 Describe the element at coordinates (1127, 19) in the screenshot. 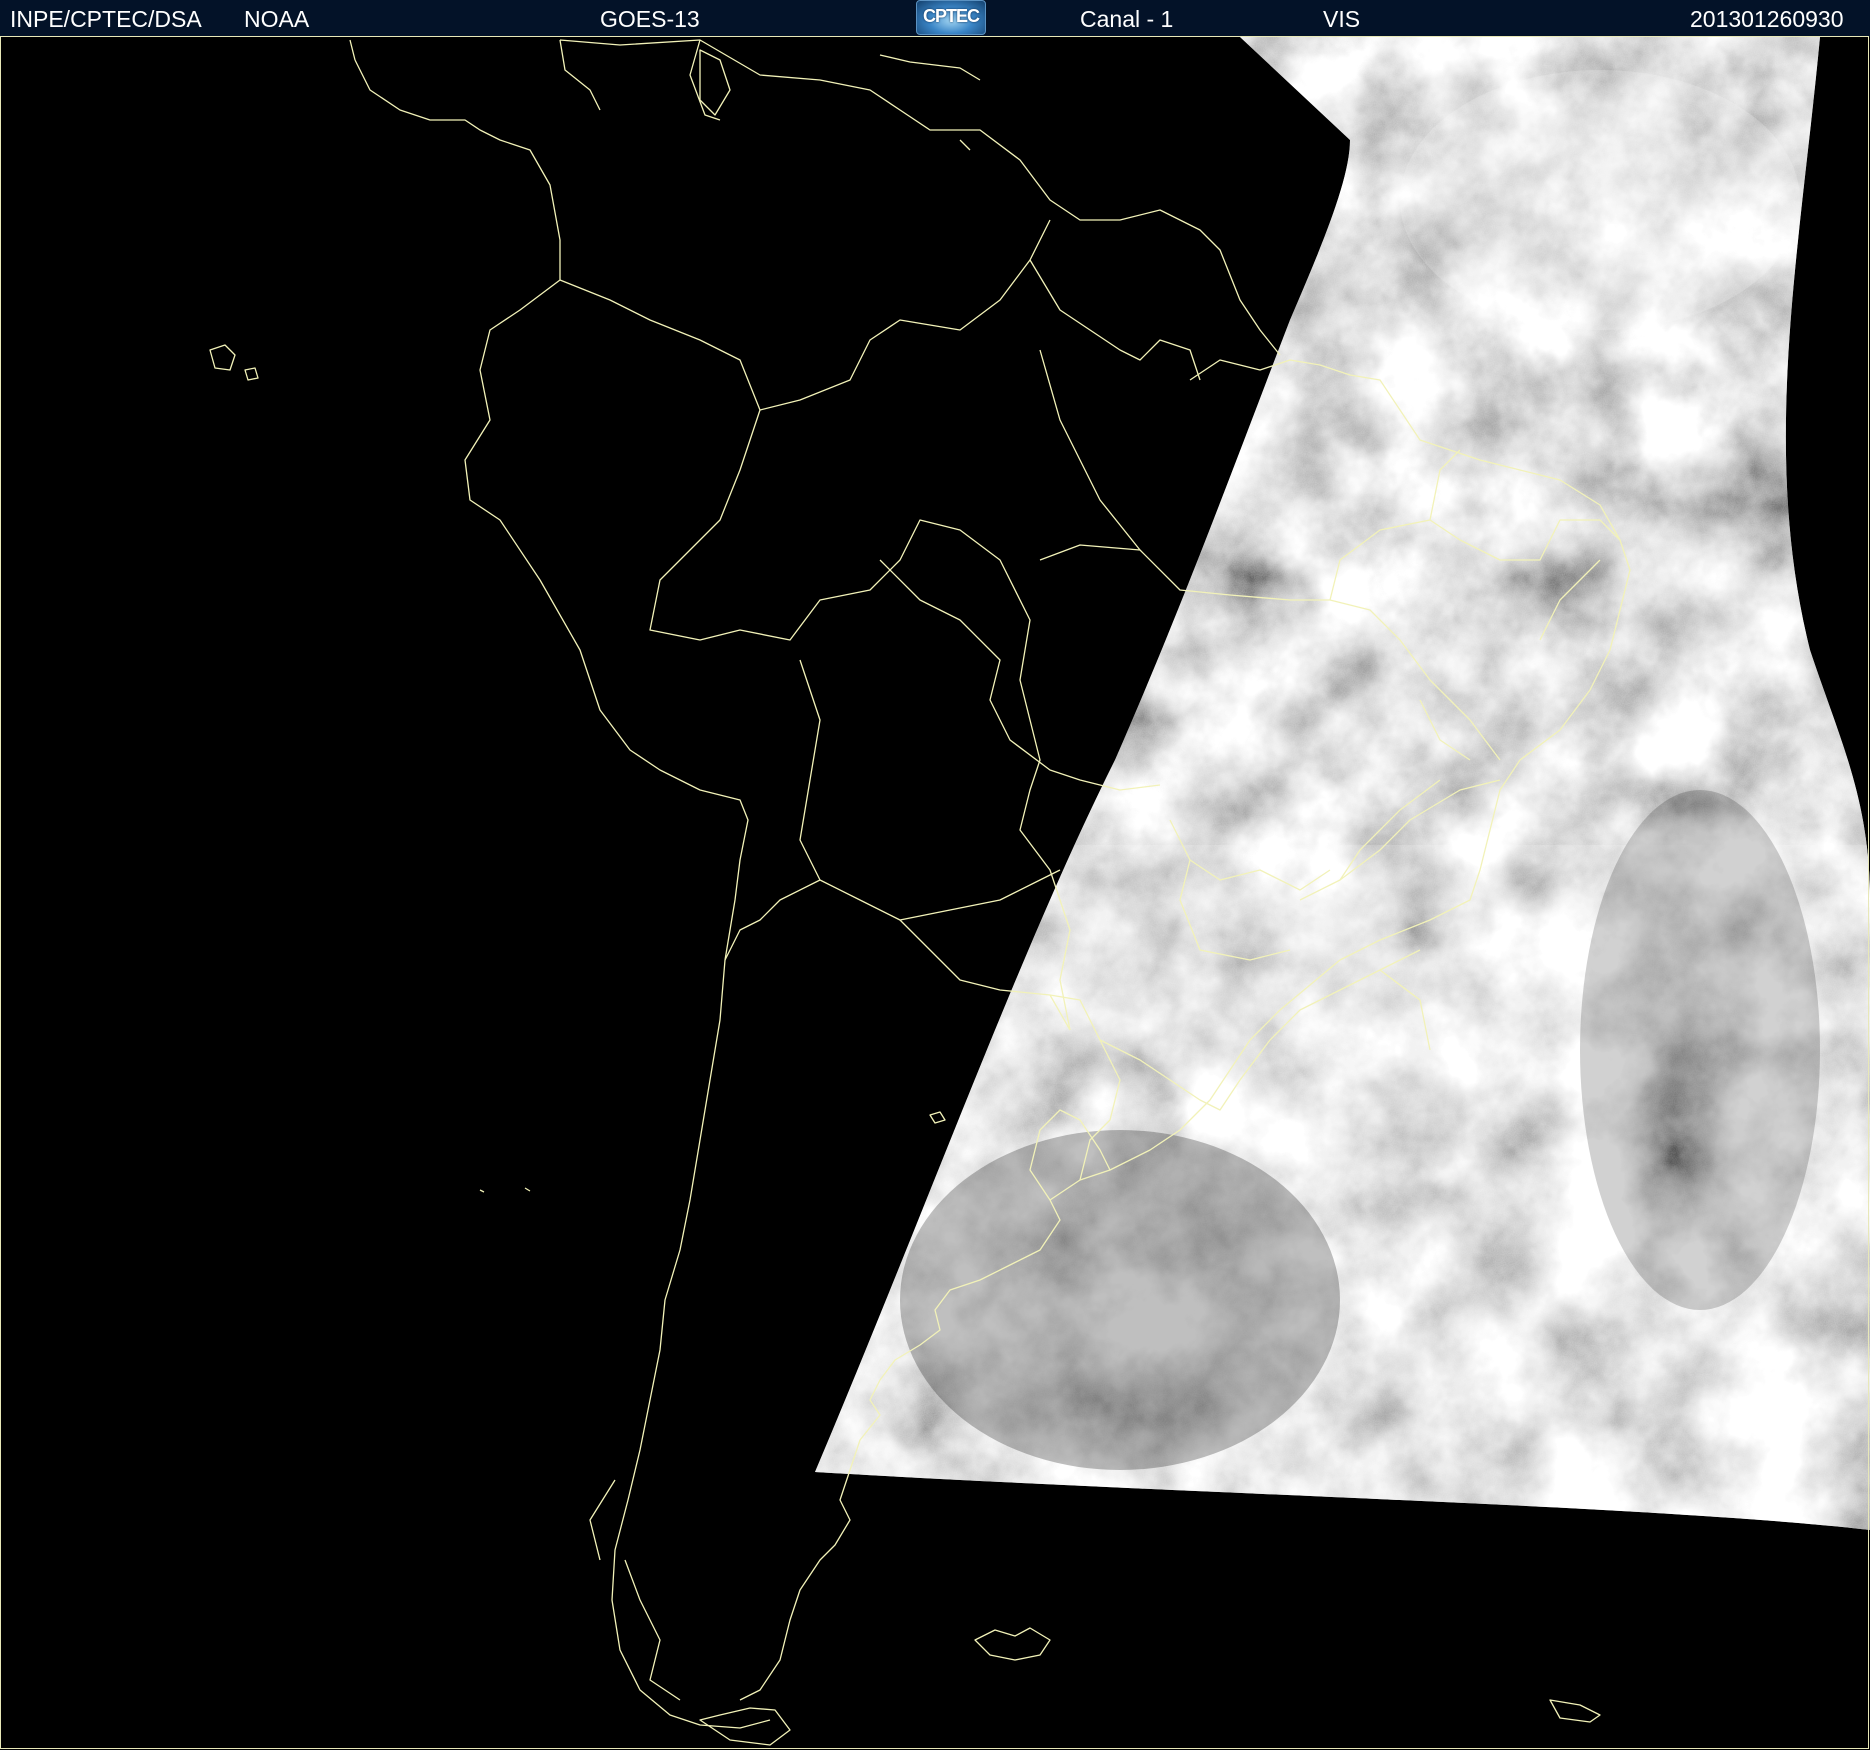

I see `channel-label: Canal - 1` at that location.